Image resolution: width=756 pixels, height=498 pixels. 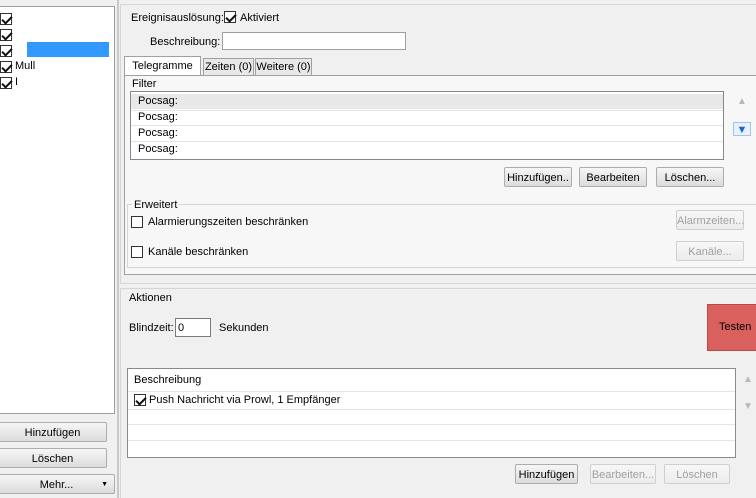 I want to click on event-item-4-label: Mull, so click(x=25, y=66).